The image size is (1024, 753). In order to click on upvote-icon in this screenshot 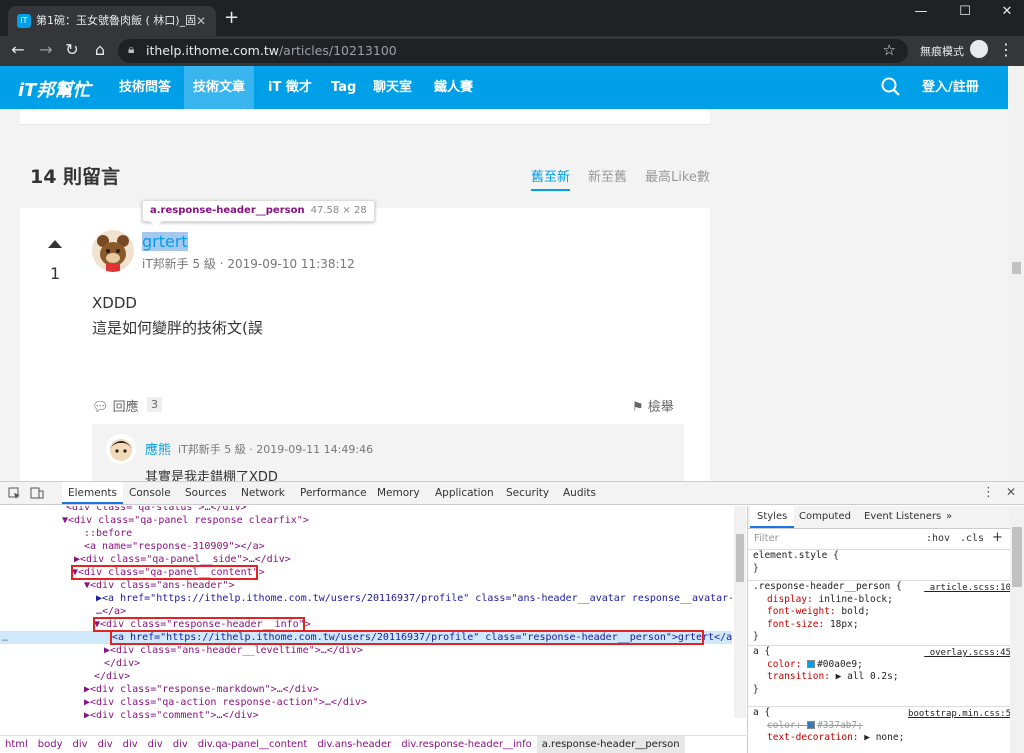, I will do `click(55, 244)`.